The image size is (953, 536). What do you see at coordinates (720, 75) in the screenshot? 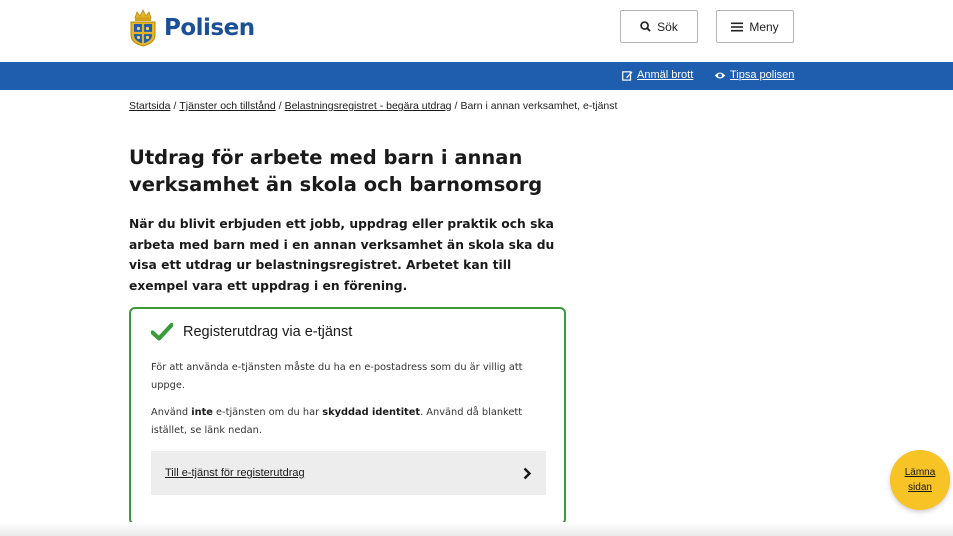
I see `eye-icon` at bounding box center [720, 75].